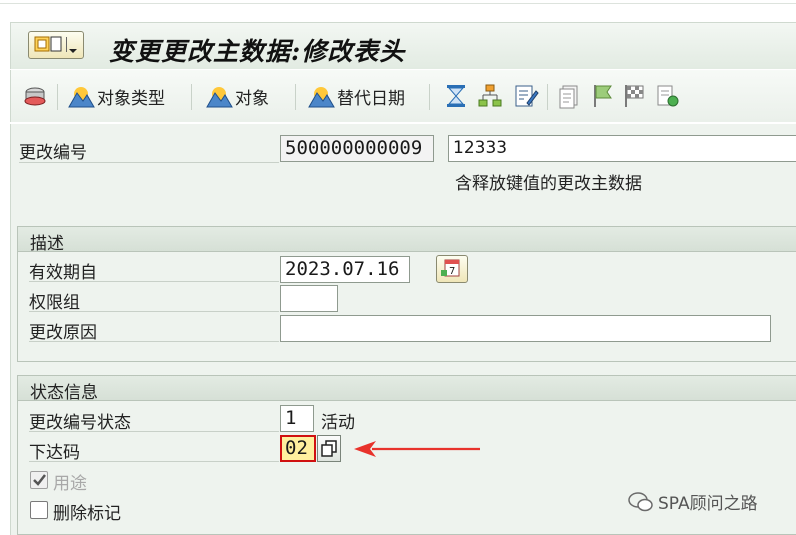 The image size is (796, 535). I want to click on hierarchy-icon, so click(490, 95).